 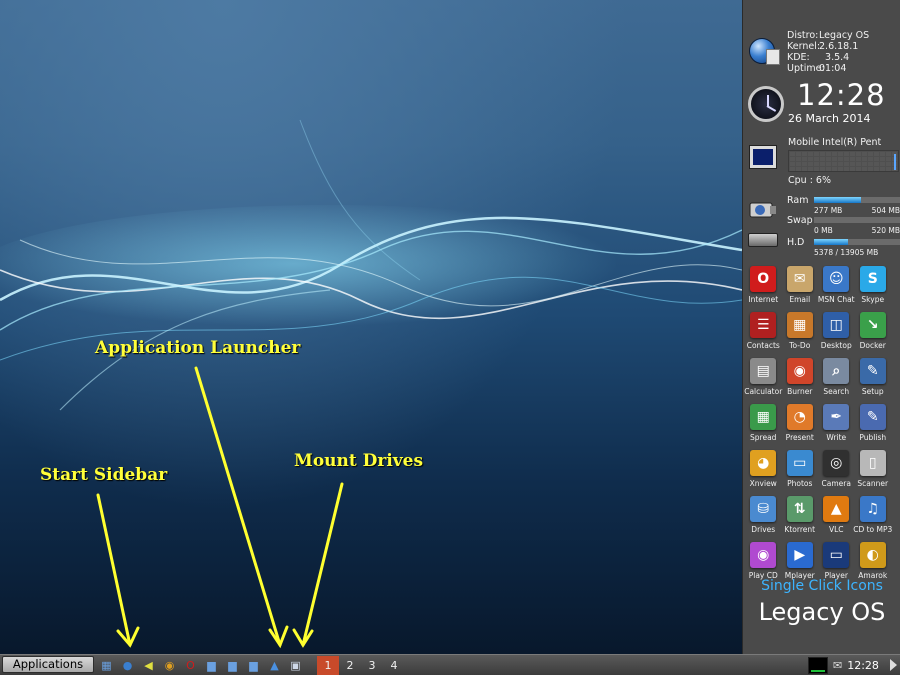 I want to click on mount-drives-arrow, so click(x=322, y=564).